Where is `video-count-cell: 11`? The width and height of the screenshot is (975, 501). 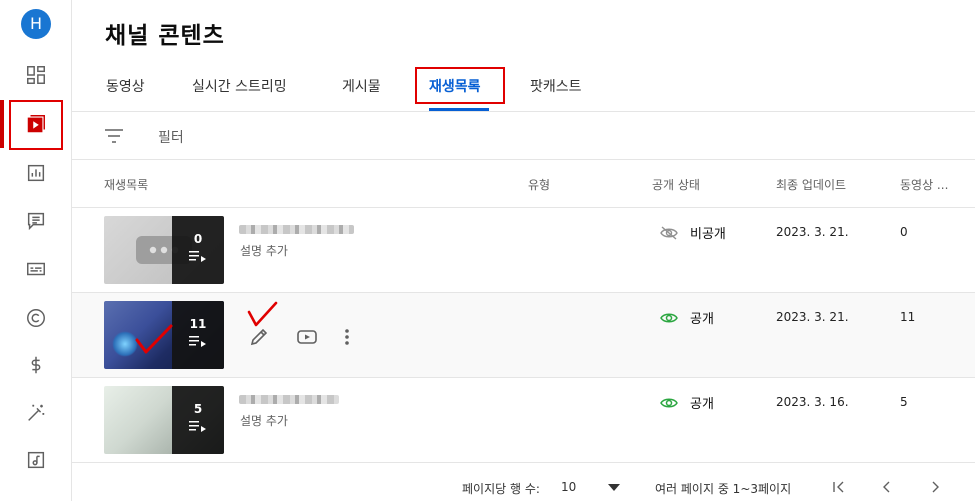 video-count-cell: 11 is located at coordinates (908, 317).